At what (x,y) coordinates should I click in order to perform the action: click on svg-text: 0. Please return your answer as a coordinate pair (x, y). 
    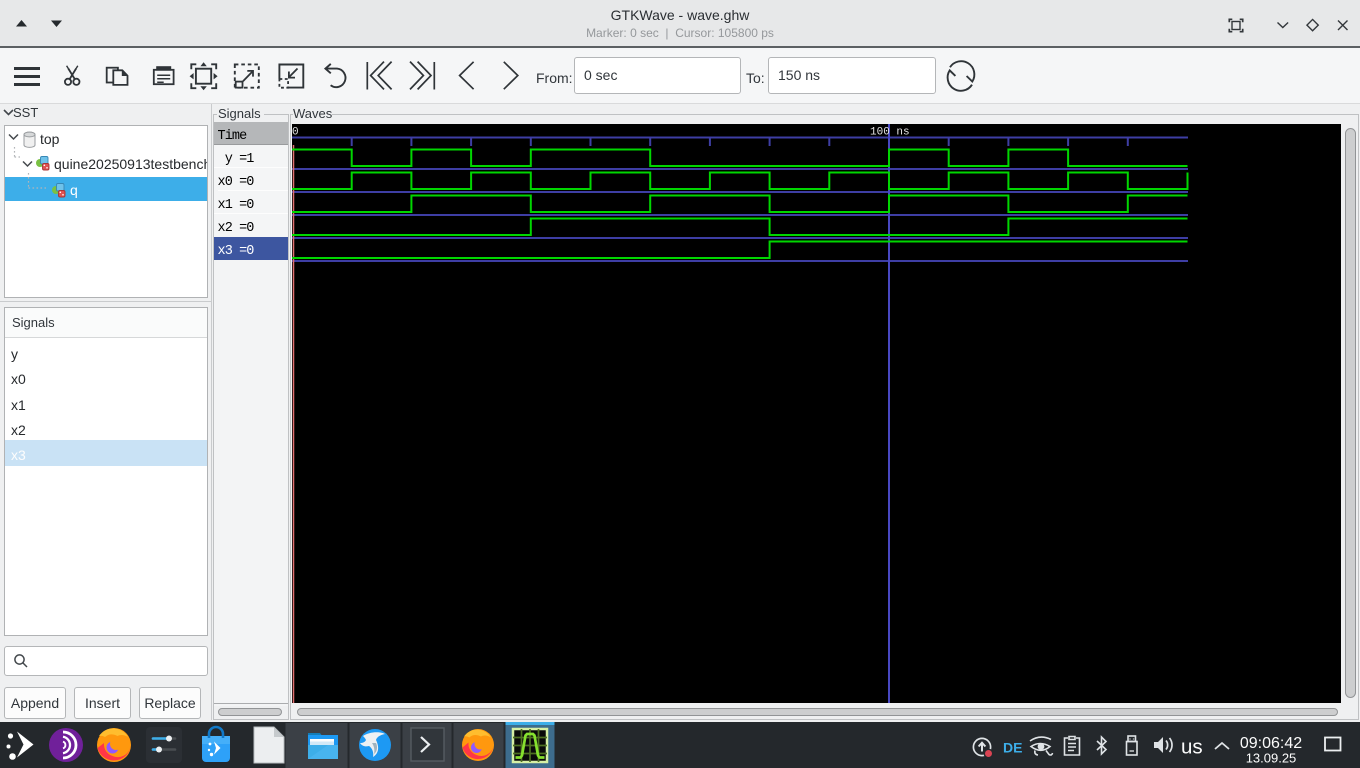
    Looking at the image, I should click on (295, 133).